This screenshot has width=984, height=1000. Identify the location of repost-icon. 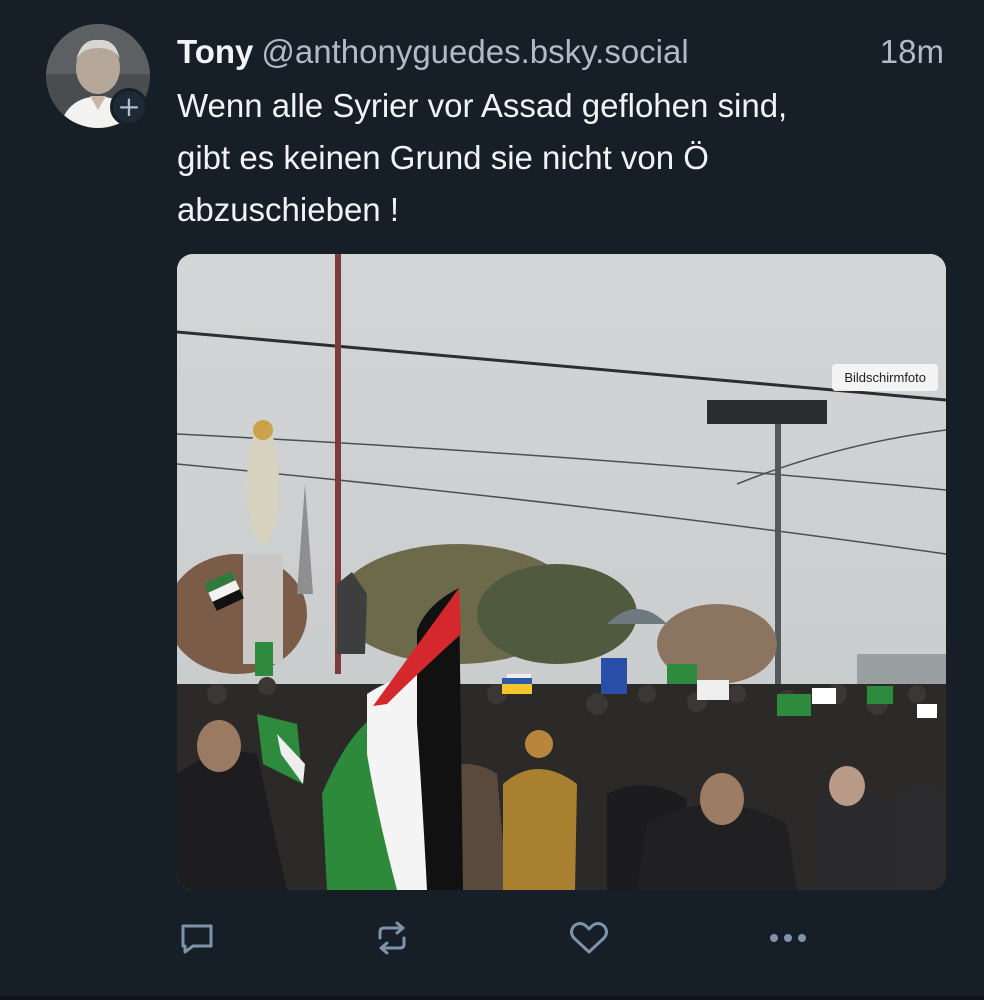
(392, 938).